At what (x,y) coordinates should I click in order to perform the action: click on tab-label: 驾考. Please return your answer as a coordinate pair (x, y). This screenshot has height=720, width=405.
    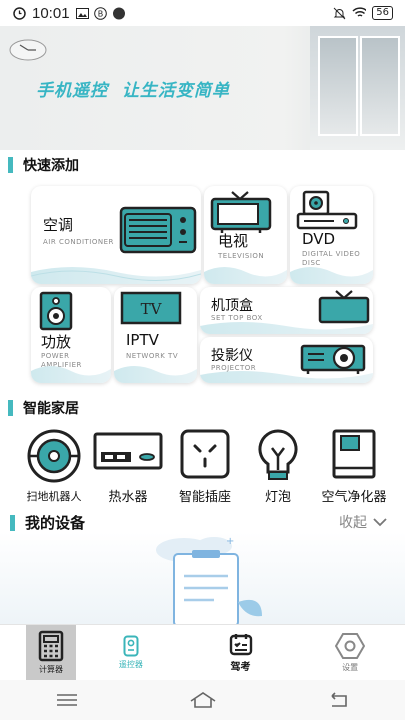
    Looking at the image, I should click on (240, 667).